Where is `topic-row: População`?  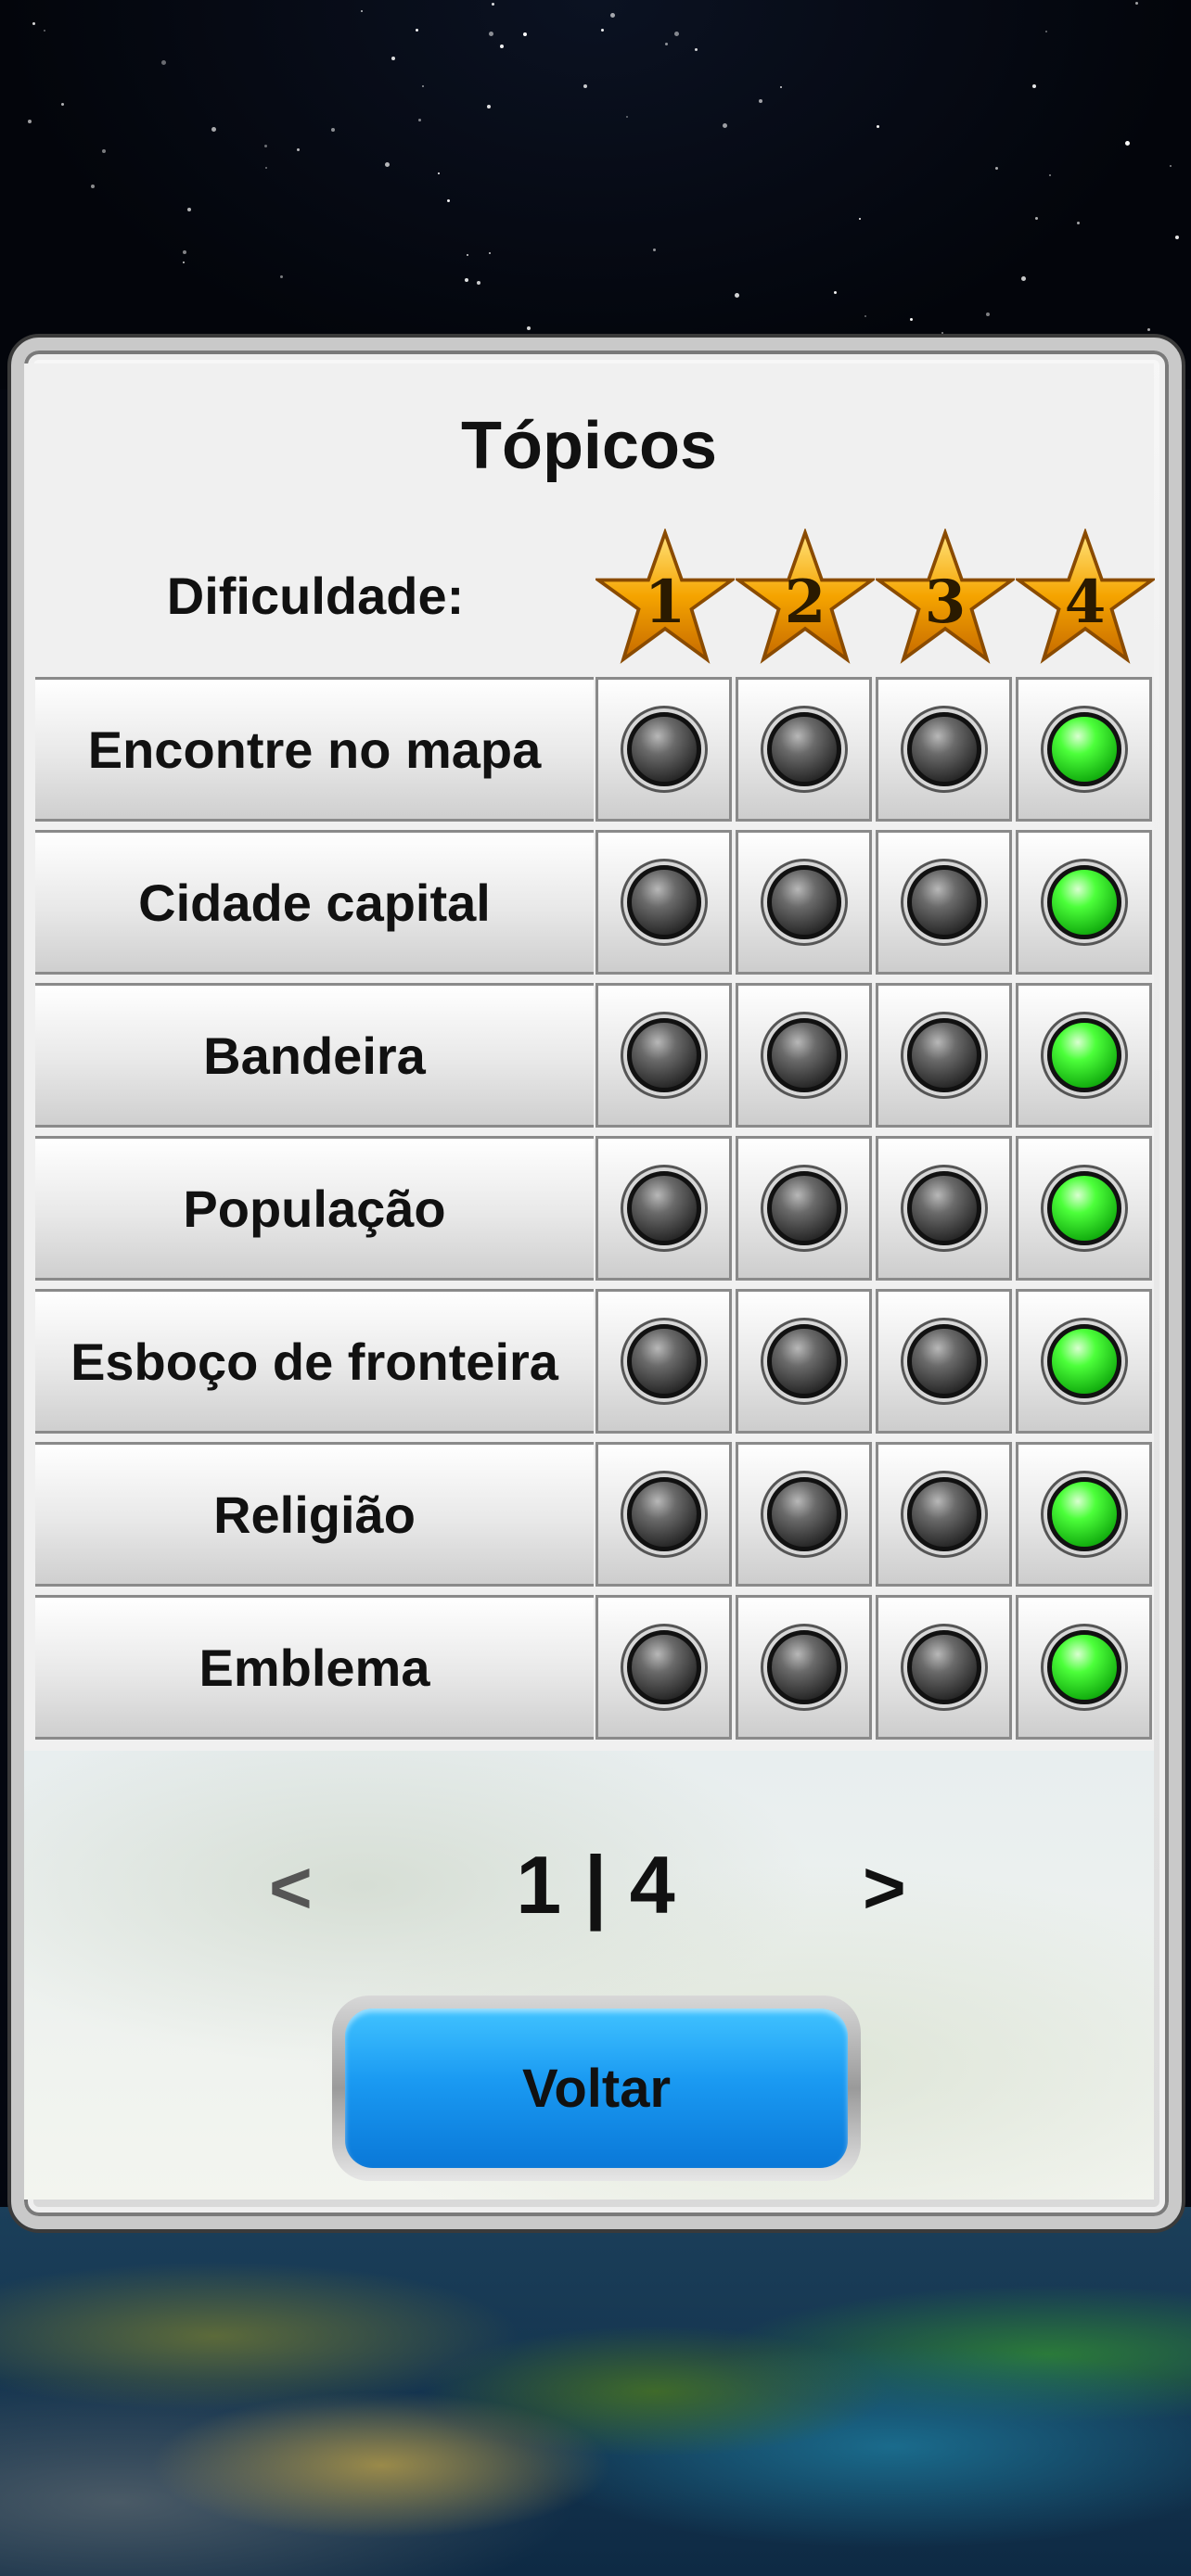
topic-row: População is located at coordinates (594, 1210).